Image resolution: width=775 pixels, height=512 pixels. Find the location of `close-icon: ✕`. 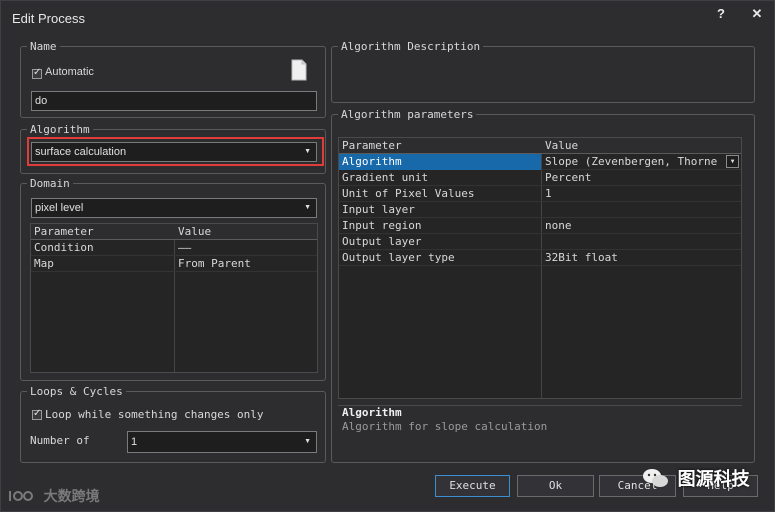

close-icon: ✕ is located at coordinates (757, 14).